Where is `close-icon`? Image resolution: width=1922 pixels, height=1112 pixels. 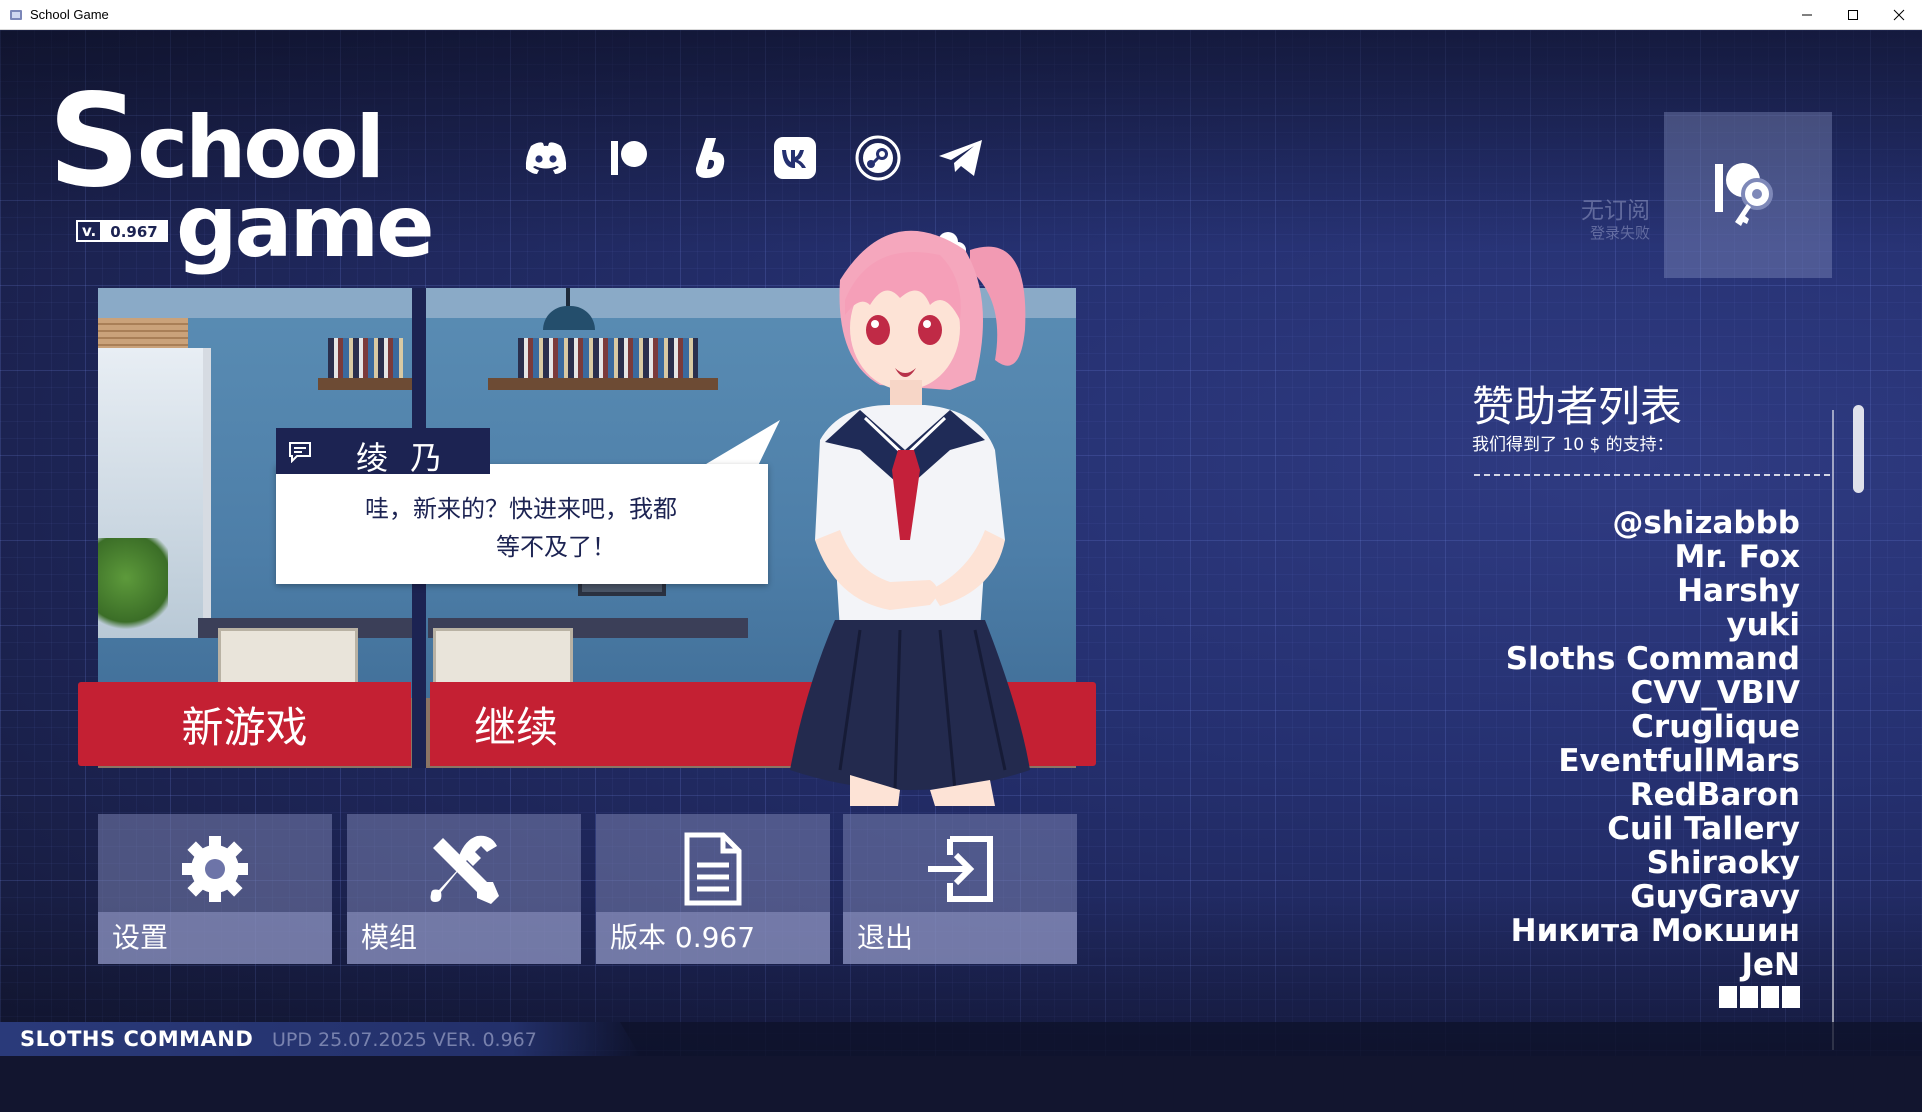
close-icon is located at coordinates (1899, 15).